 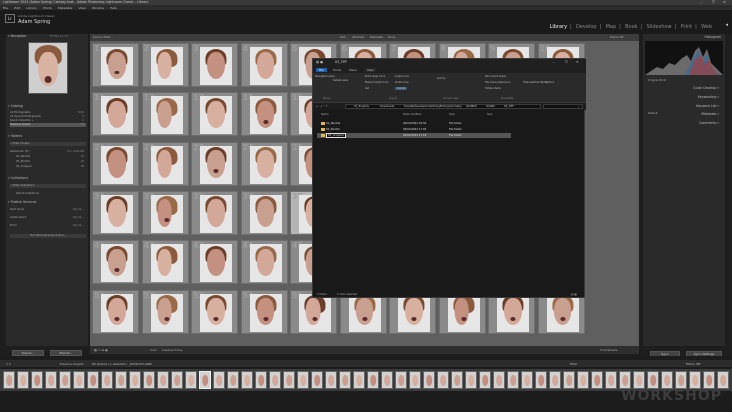 I want to click on col-date: Date modified, so click(x=412, y=114).